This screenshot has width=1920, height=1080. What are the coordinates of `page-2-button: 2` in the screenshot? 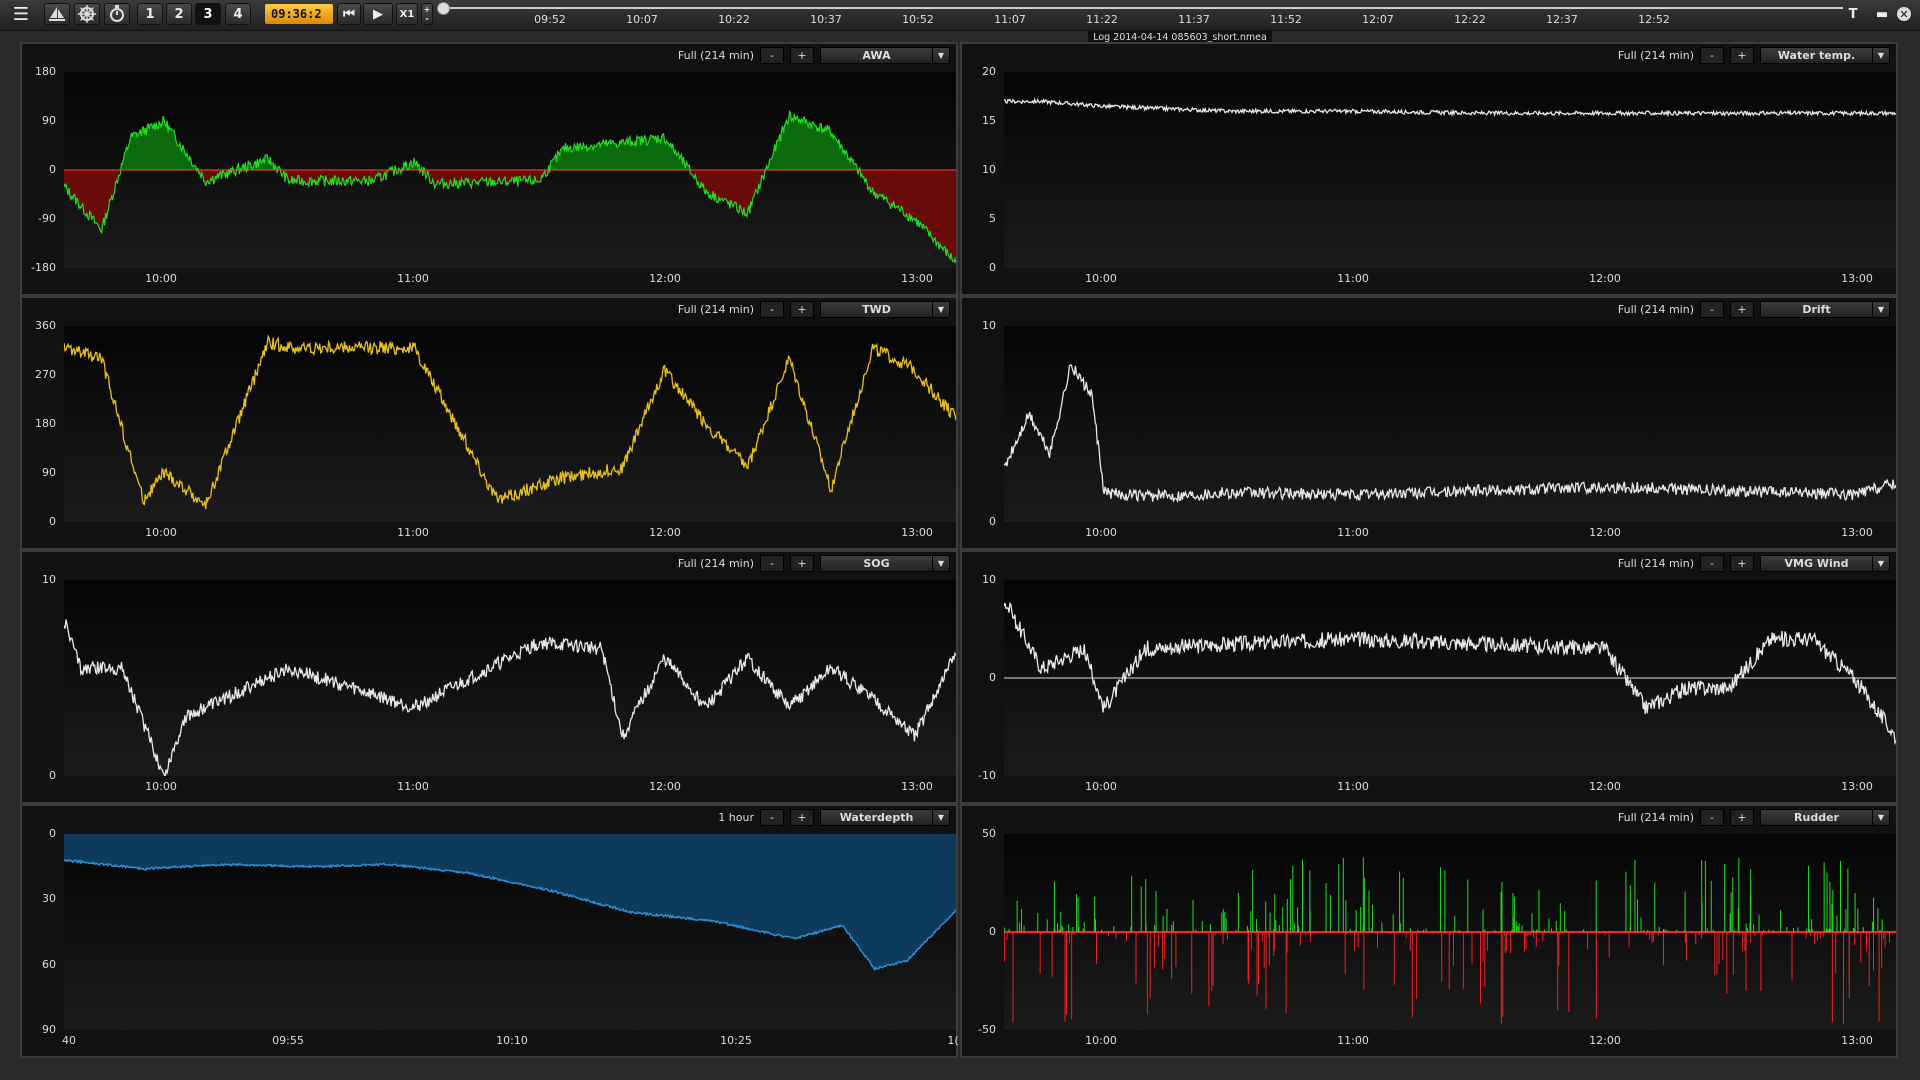 It's located at (179, 14).